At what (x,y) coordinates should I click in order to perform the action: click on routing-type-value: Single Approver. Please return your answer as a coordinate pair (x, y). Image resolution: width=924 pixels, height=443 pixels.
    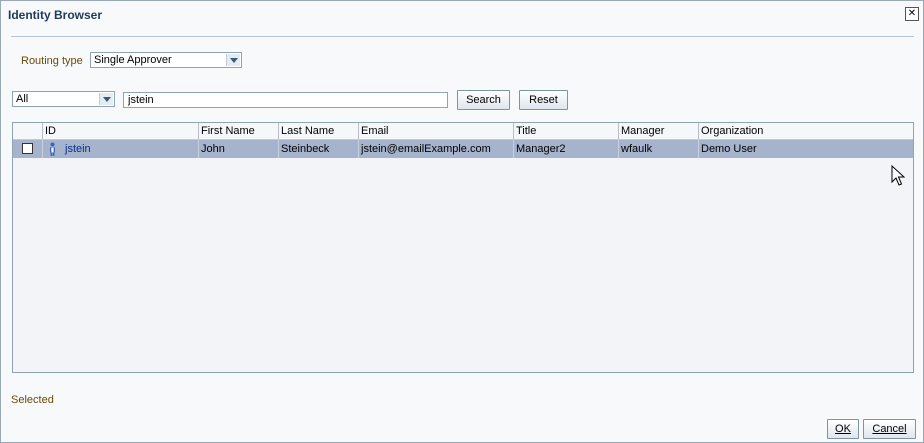
    Looking at the image, I should click on (133, 60).